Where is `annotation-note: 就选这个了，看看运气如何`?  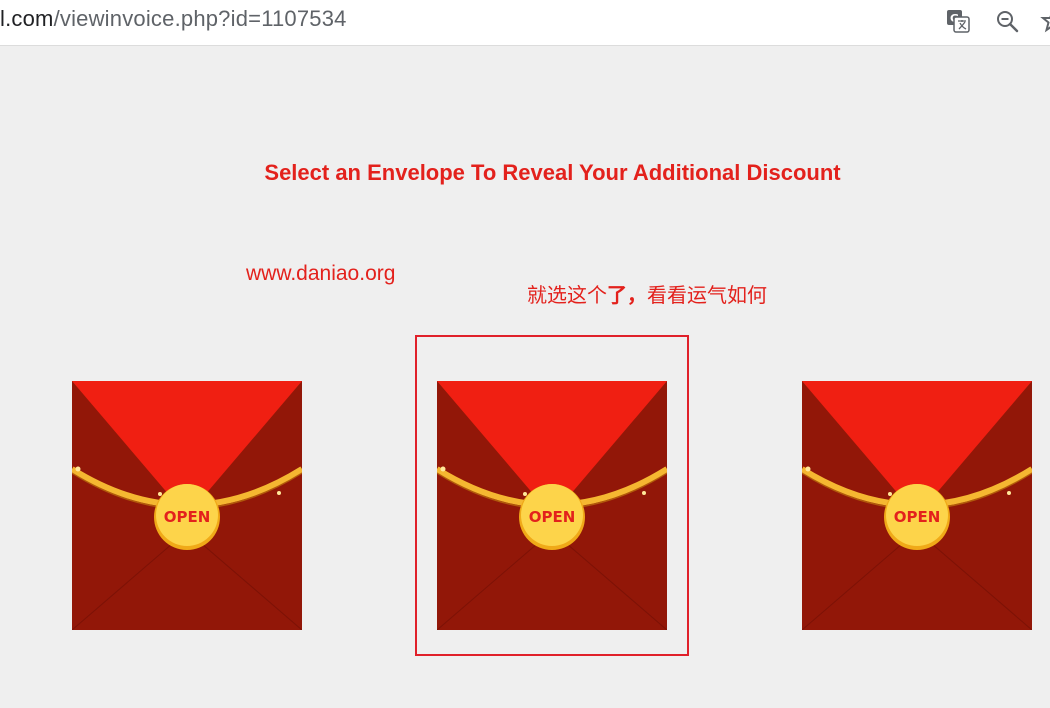
annotation-note: 就选这个了，看看运气如何 is located at coordinates (647, 293).